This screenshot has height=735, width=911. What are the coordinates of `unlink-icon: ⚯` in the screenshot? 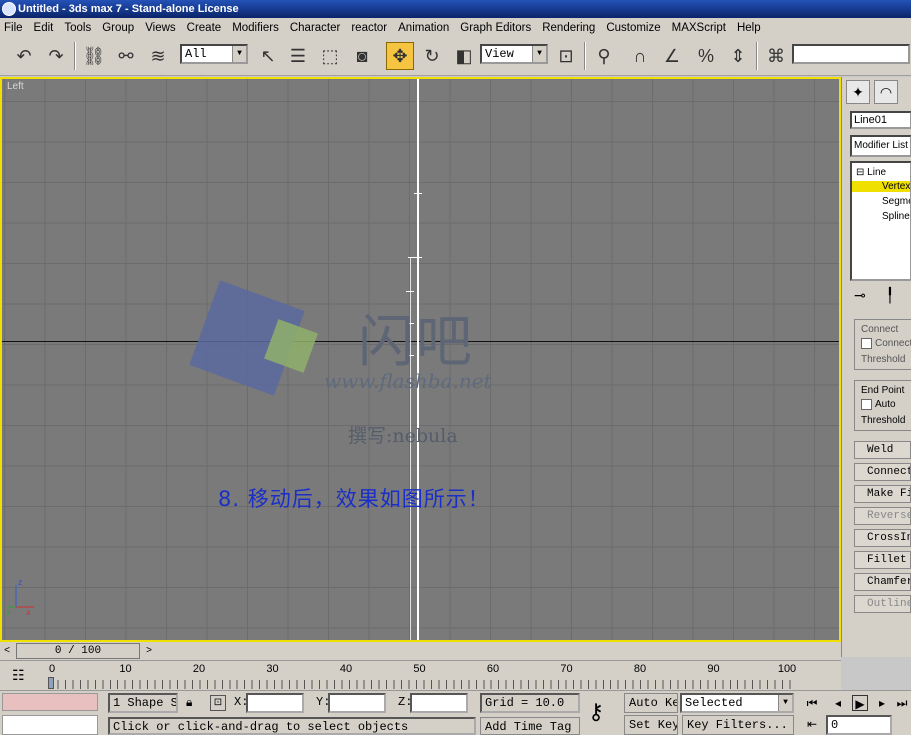 It's located at (126, 56).